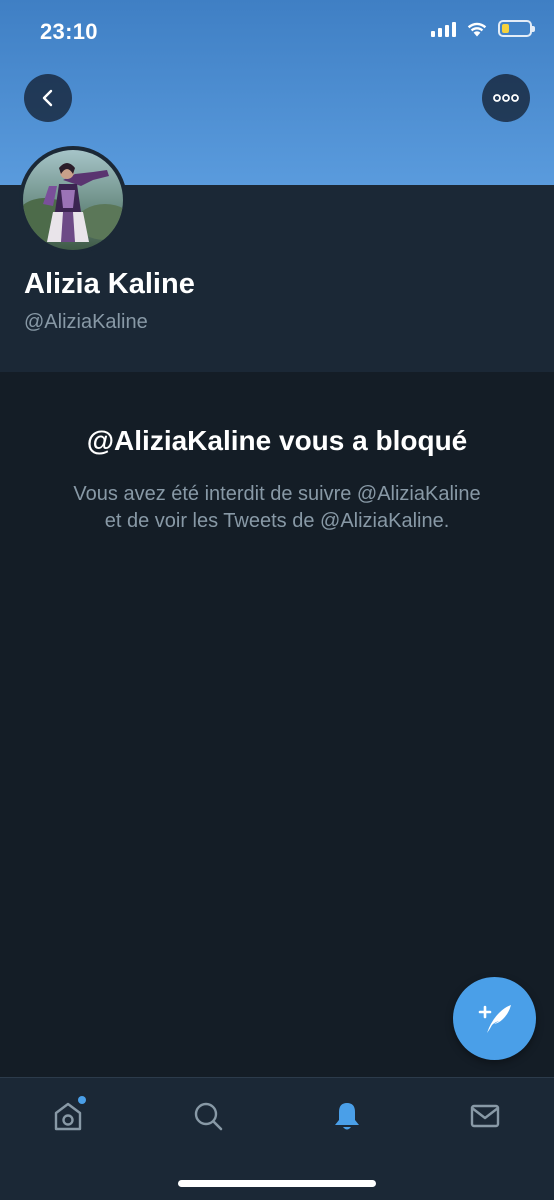 This screenshot has width=554, height=1200. I want to click on back-button, so click(48, 98).